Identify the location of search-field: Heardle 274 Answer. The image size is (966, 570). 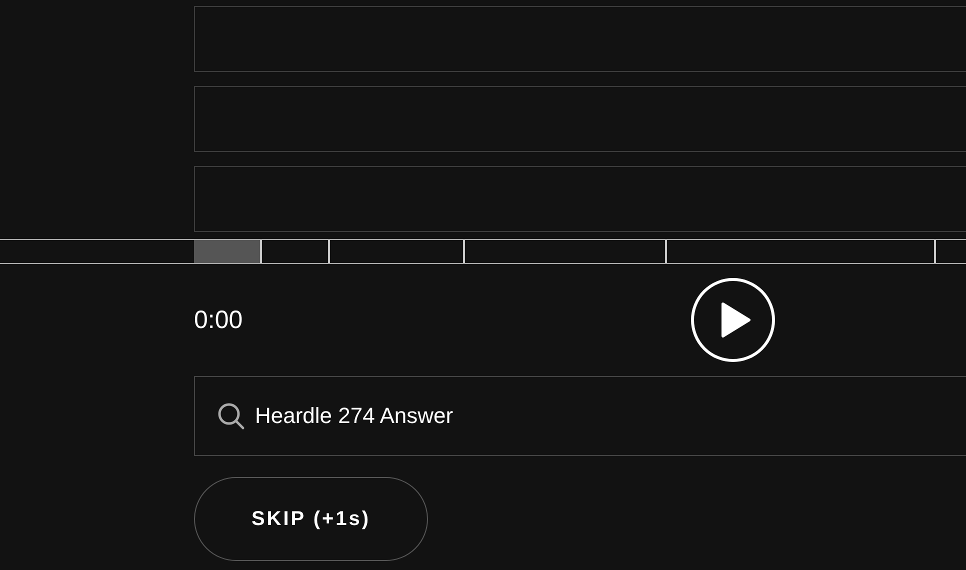
(555, 416).